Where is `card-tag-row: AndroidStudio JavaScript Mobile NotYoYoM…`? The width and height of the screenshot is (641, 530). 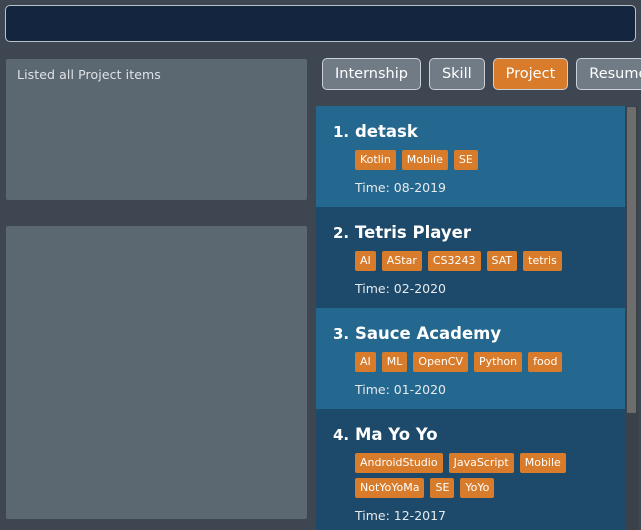
card-tag-row: AndroidStudio JavaScript Mobile NotYoYoM… is located at coordinates (472, 475).